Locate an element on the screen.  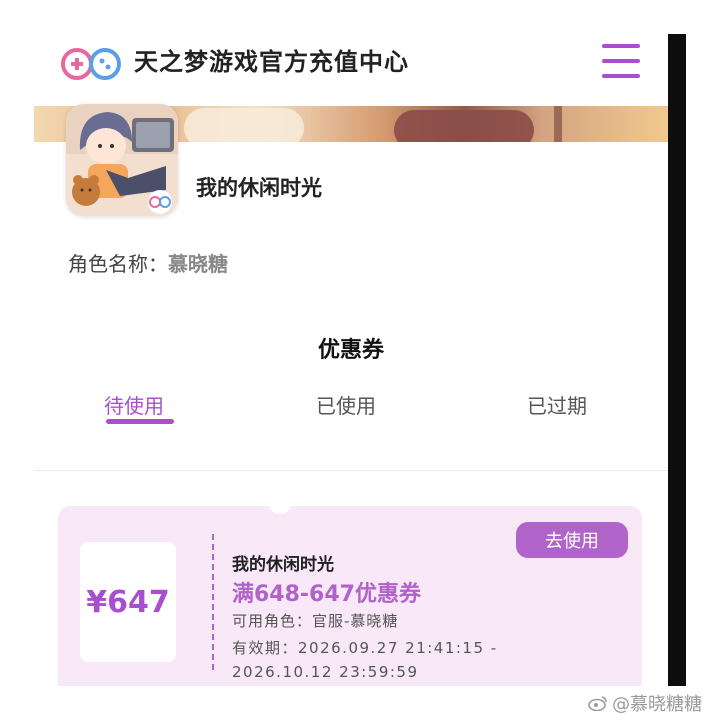
tab-pending: 待使用 is located at coordinates (134, 404).